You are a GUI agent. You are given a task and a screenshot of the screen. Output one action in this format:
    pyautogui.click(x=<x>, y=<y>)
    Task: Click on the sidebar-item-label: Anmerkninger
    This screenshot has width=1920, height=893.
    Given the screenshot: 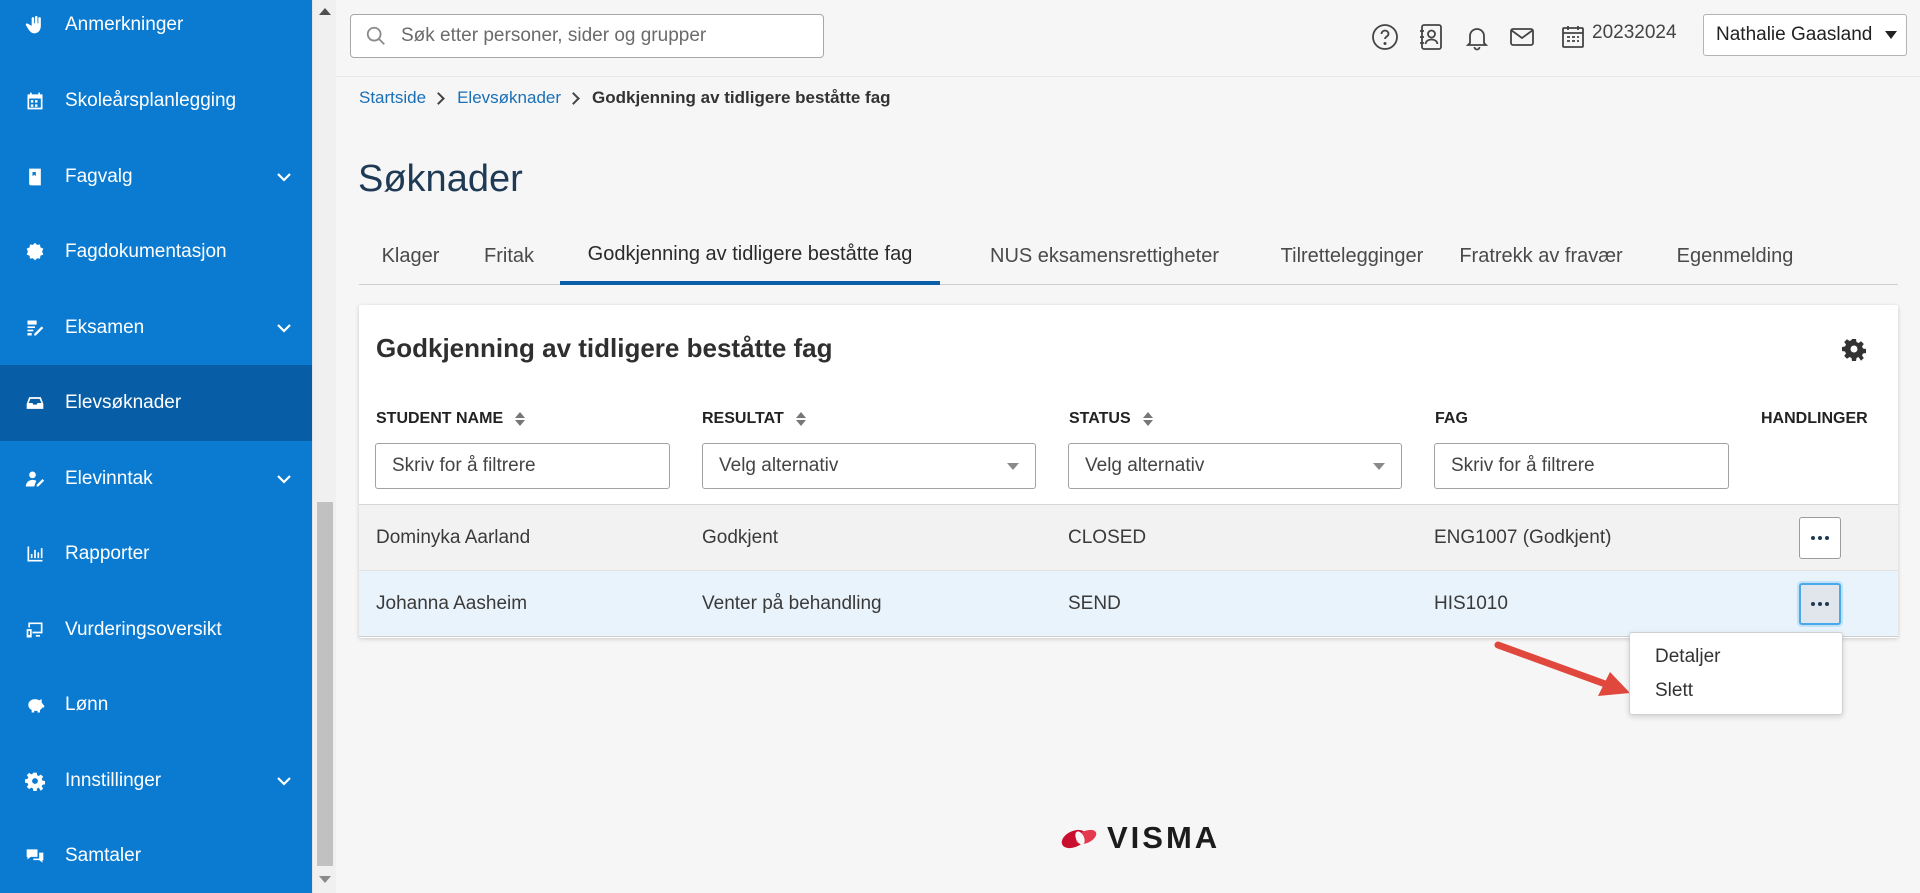 What is the action you would take?
    pyautogui.click(x=124, y=24)
    